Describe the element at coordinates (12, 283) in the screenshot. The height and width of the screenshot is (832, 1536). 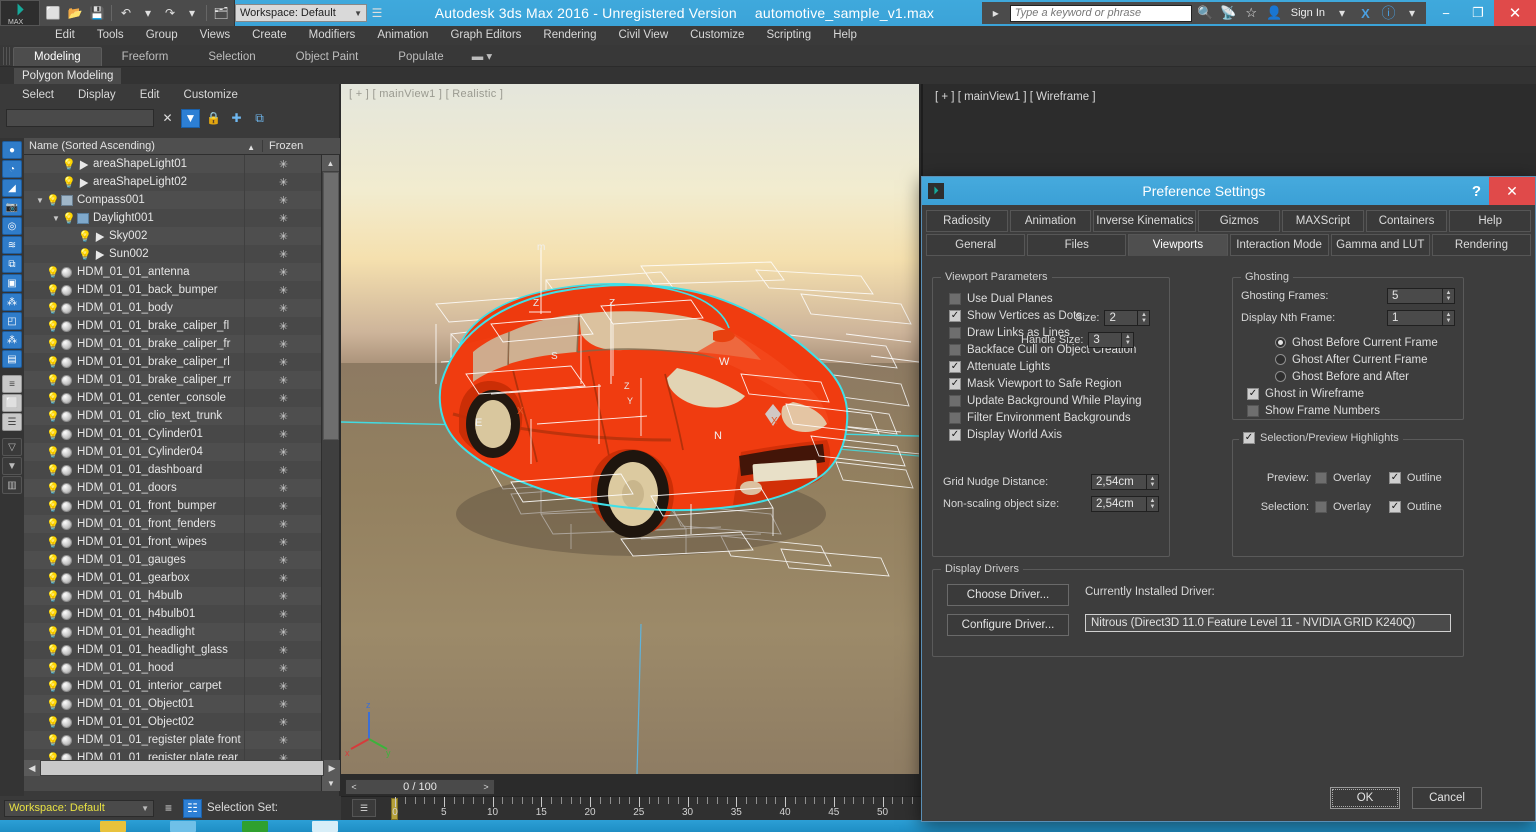
I see `filter-xrefs-icon: ▣` at that location.